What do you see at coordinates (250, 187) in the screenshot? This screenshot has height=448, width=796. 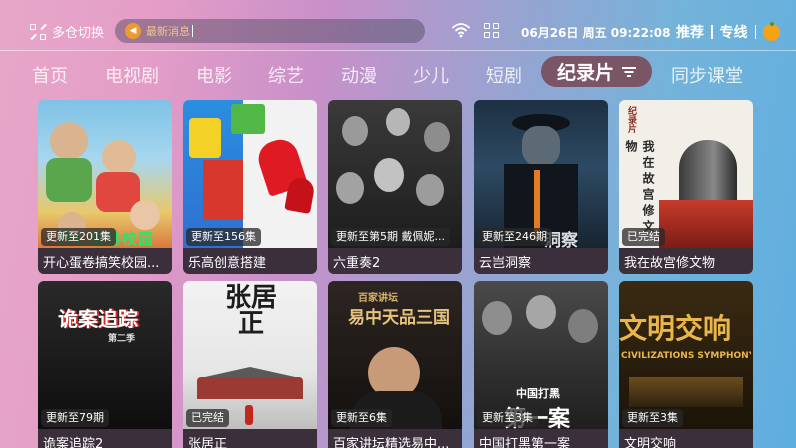 I see `video-card: 更新至156集 乐高创意搭建` at bounding box center [250, 187].